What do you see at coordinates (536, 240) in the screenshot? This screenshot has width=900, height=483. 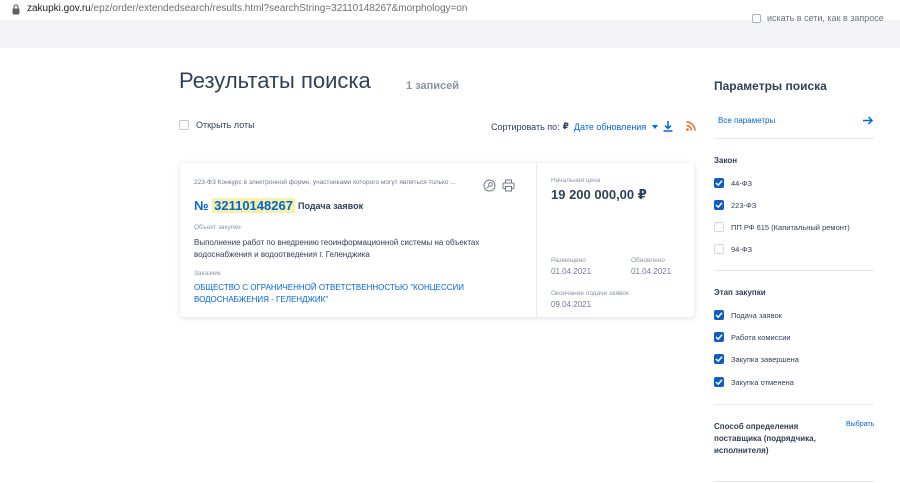 I see `card-divider` at bounding box center [536, 240].